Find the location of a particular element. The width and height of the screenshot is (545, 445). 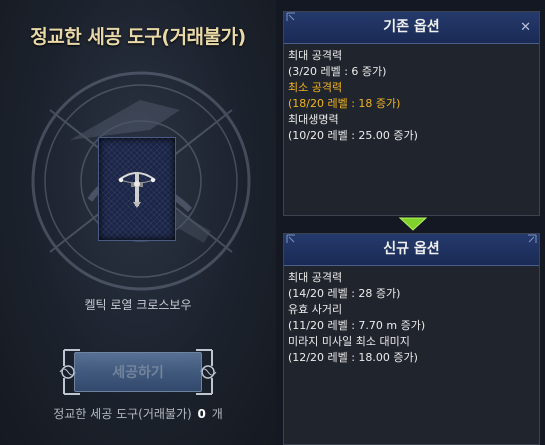

option-line: 미라지 미사일 최소 대미지 is located at coordinates (349, 341).